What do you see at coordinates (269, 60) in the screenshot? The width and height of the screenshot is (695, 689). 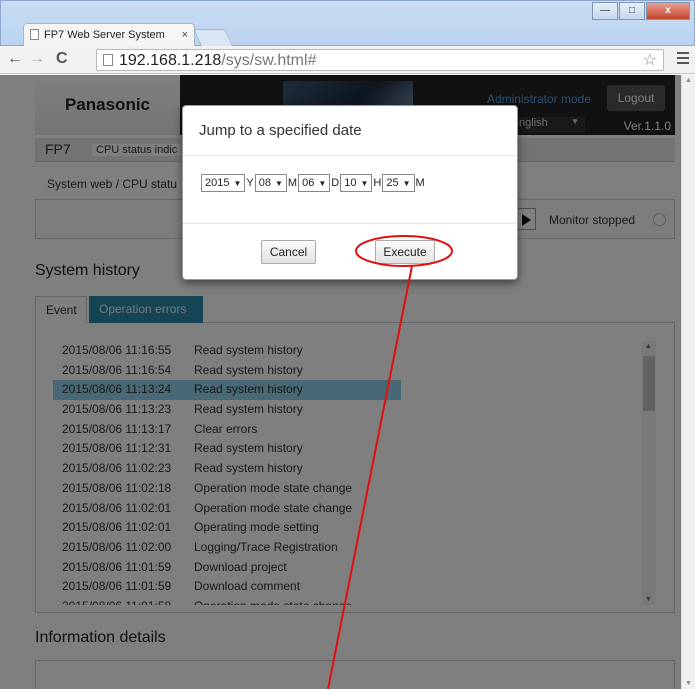 I see `url-path: /sys/sw.html#` at bounding box center [269, 60].